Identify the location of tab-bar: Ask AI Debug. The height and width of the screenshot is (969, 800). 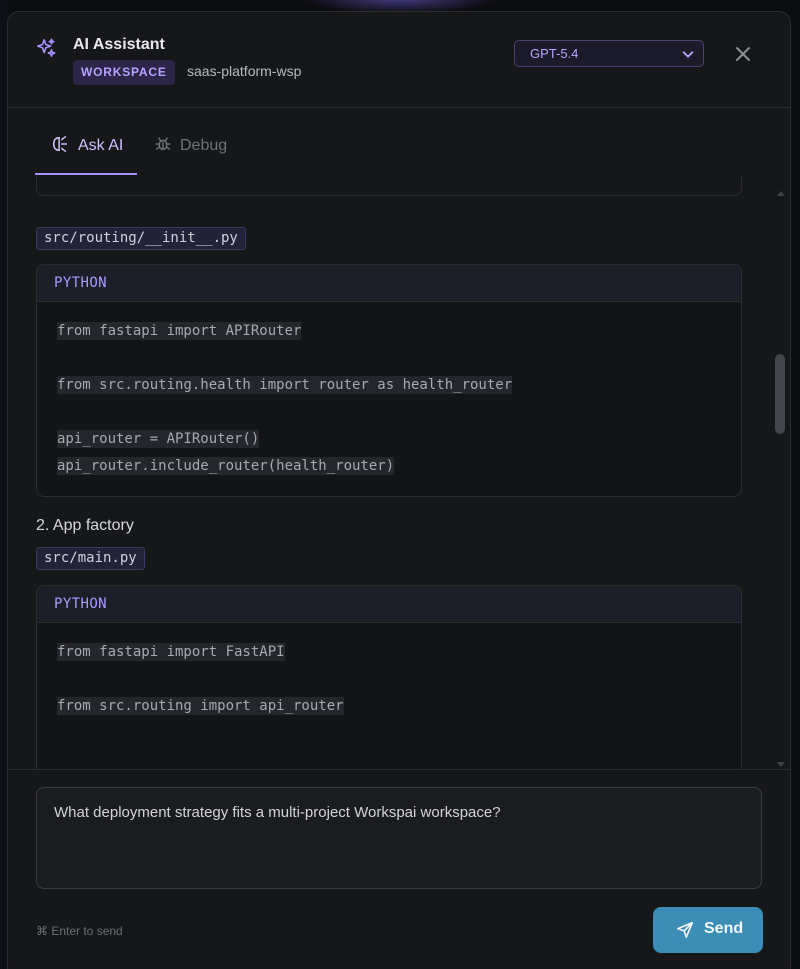
(399, 142).